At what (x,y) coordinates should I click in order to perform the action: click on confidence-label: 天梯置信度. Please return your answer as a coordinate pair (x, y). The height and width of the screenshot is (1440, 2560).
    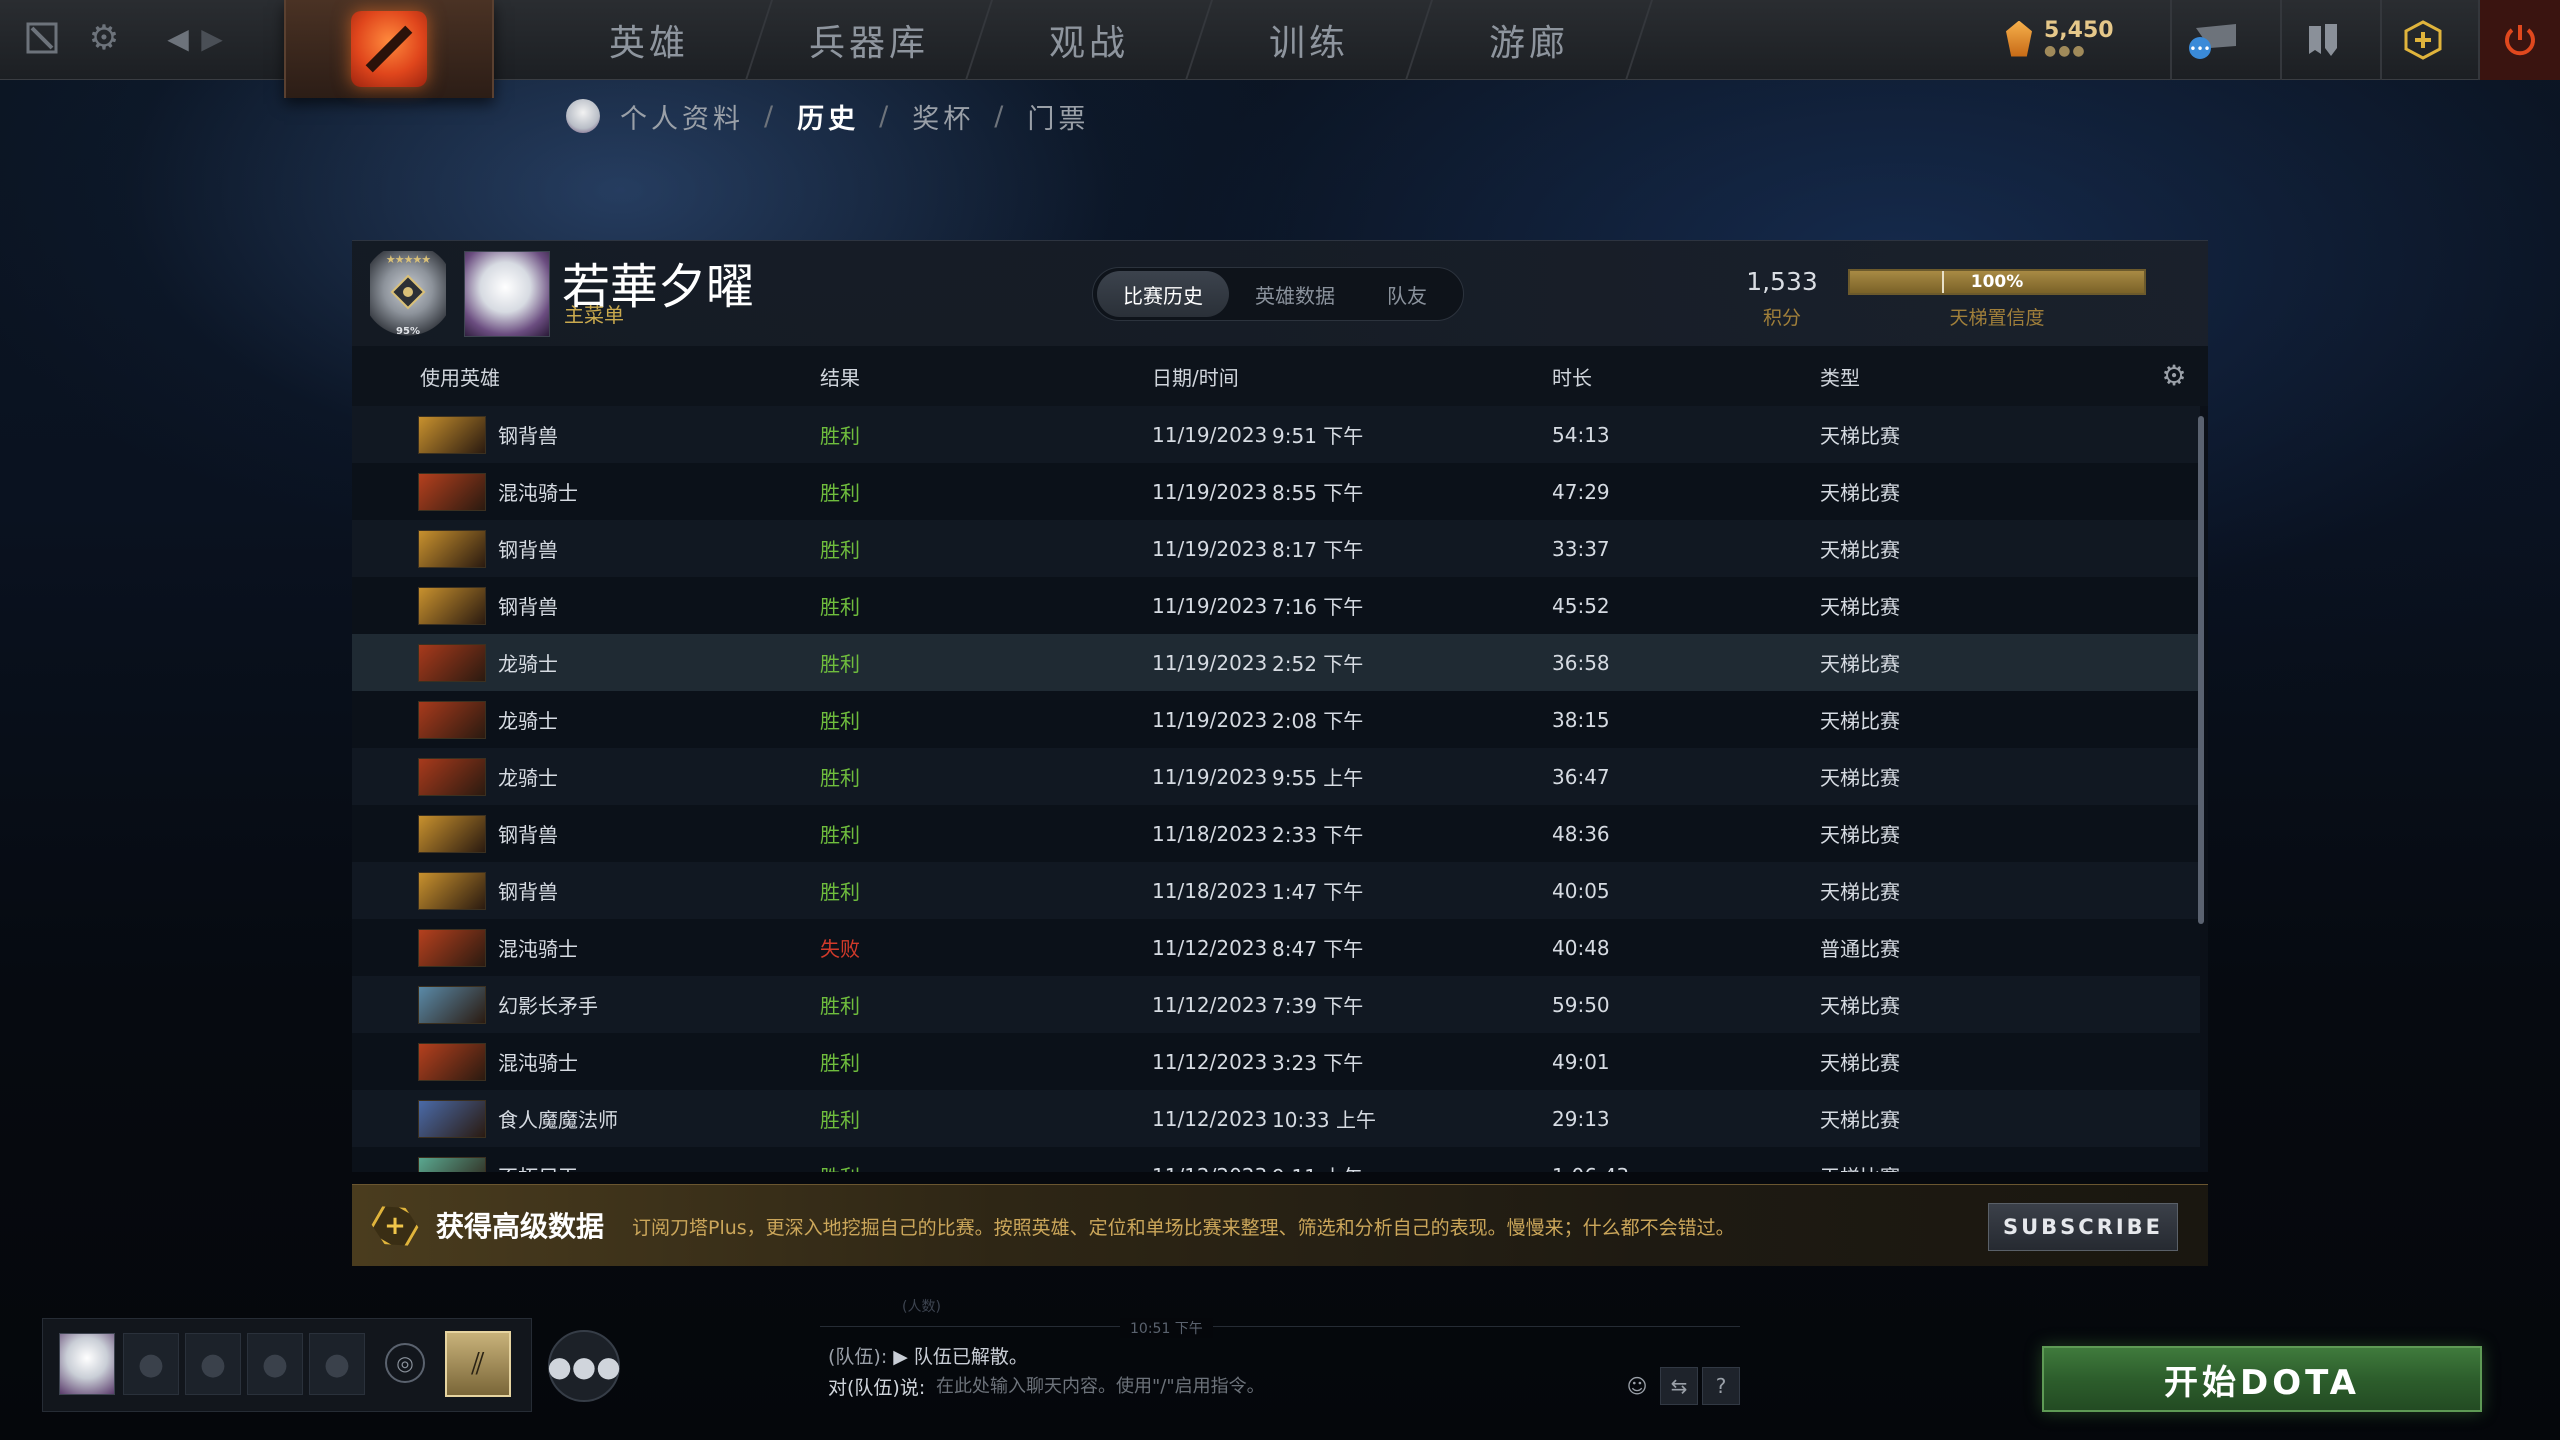
    Looking at the image, I should click on (1997, 318).